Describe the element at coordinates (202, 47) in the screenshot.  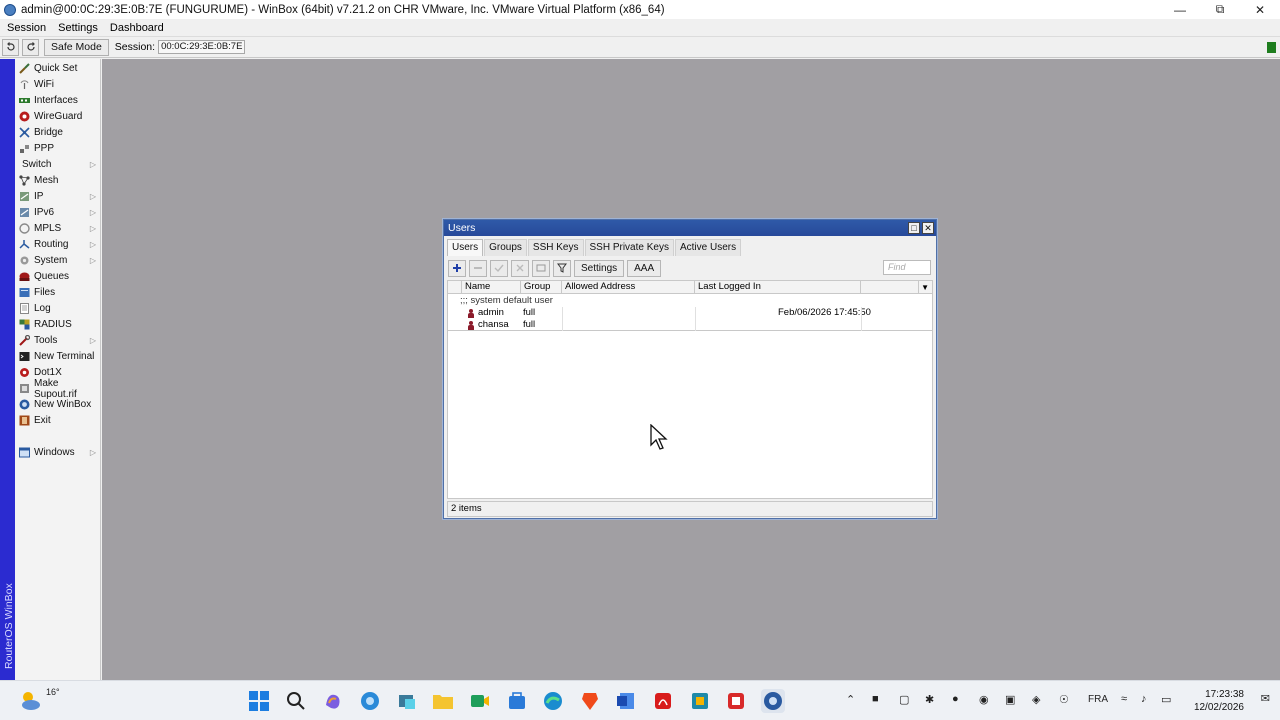
I see `session-field: 00:0C:29:3E:0B:7E` at that location.